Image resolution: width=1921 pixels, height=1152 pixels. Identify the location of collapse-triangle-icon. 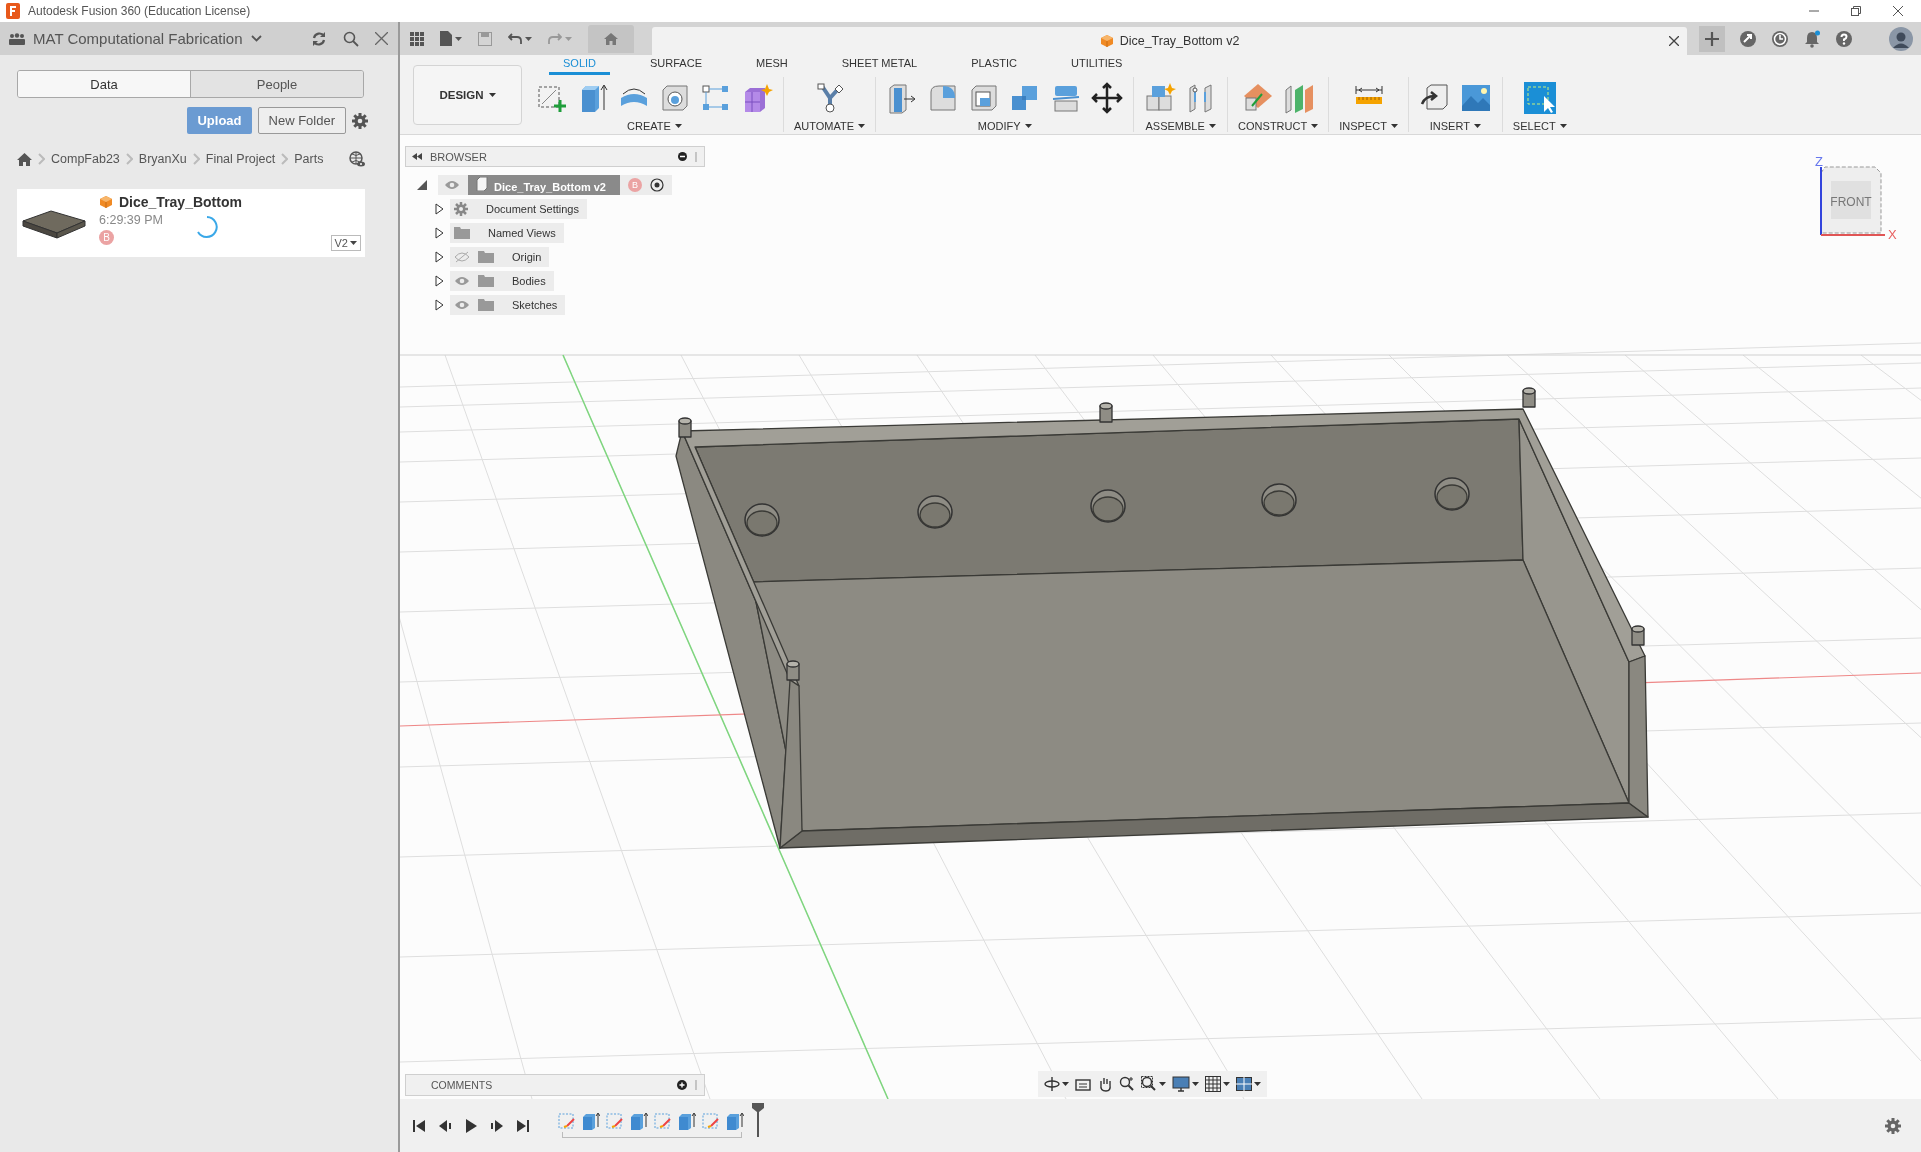
(422, 185).